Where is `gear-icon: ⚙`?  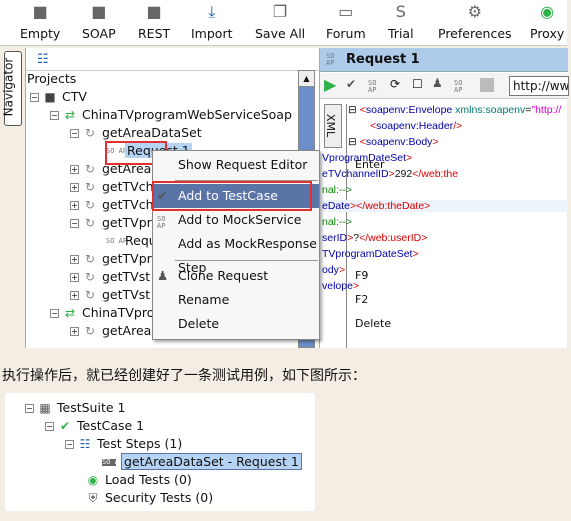 gear-icon: ⚙ is located at coordinates (474, 11).